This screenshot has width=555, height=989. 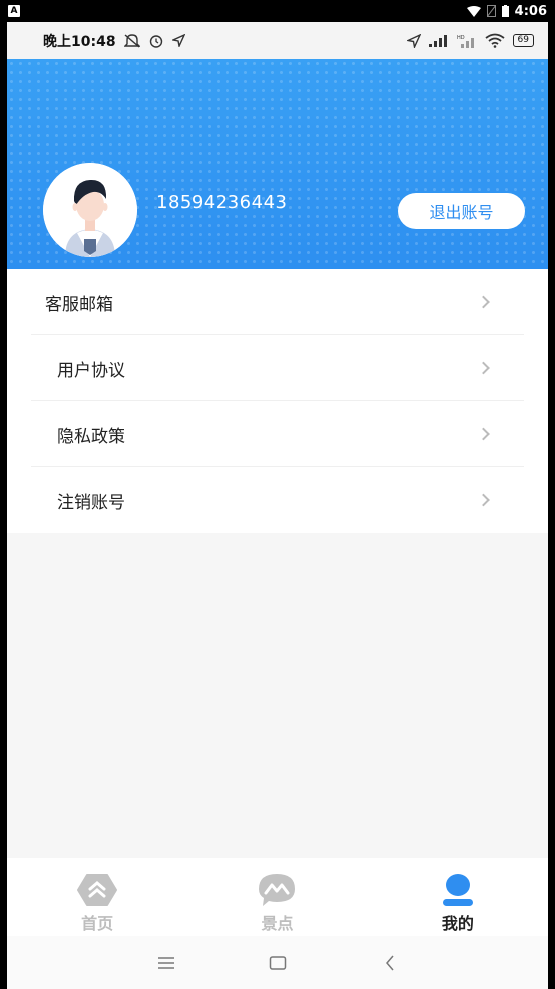 I want to click on menu-item-user-agreement: 用户协议, so click(x=277, y=368).